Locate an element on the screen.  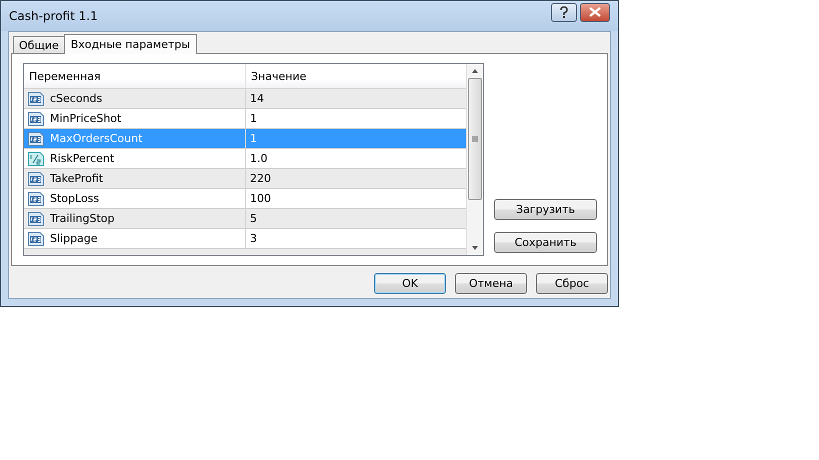
column-header: Переменная is located at coordinates (135, 76).